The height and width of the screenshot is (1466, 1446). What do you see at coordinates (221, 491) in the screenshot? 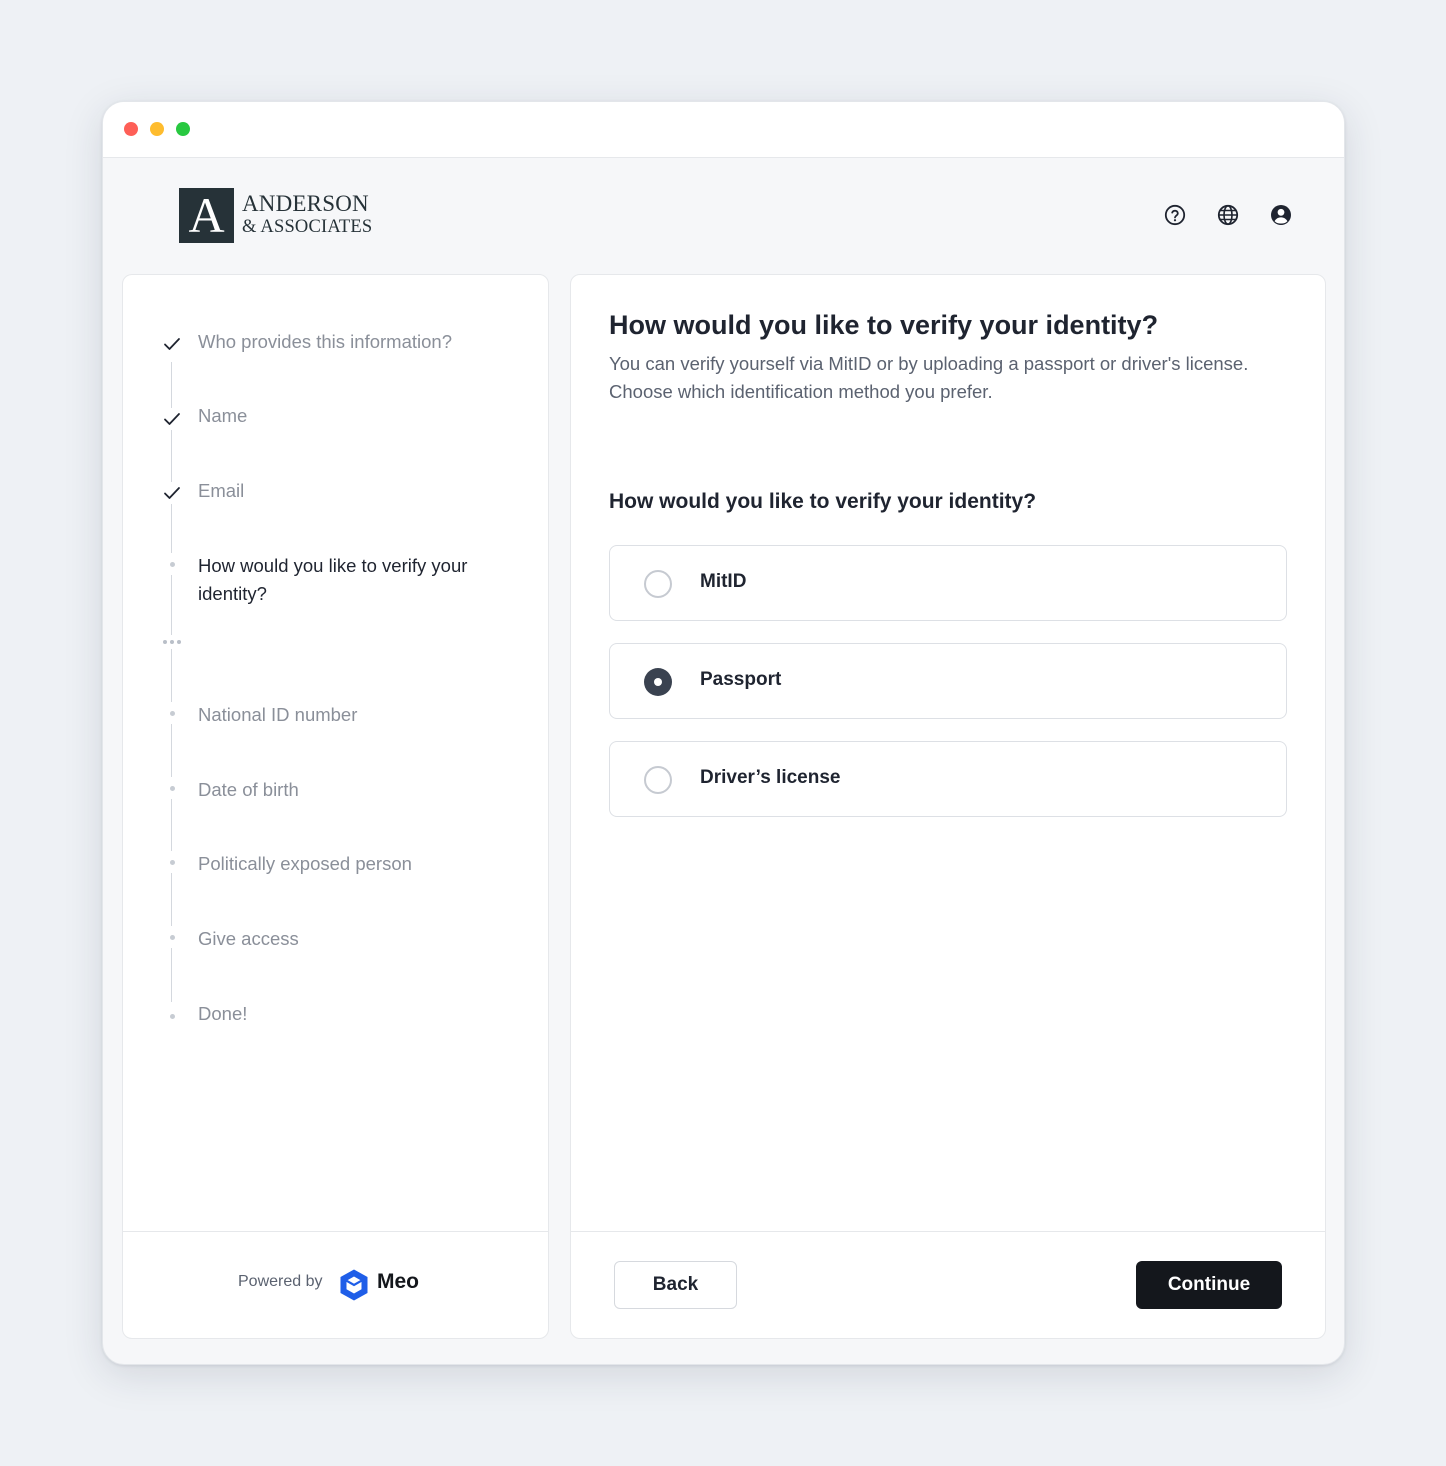
I see `step-email: Email` at bounding box center [221, 491].